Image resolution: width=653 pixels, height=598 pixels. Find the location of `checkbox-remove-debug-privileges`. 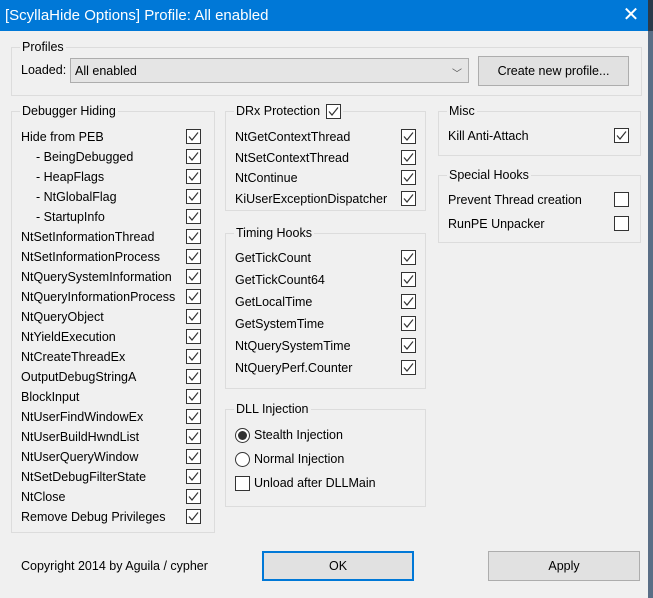

checkbox-remove-debug-privileges is located at coordinates (193, 516).